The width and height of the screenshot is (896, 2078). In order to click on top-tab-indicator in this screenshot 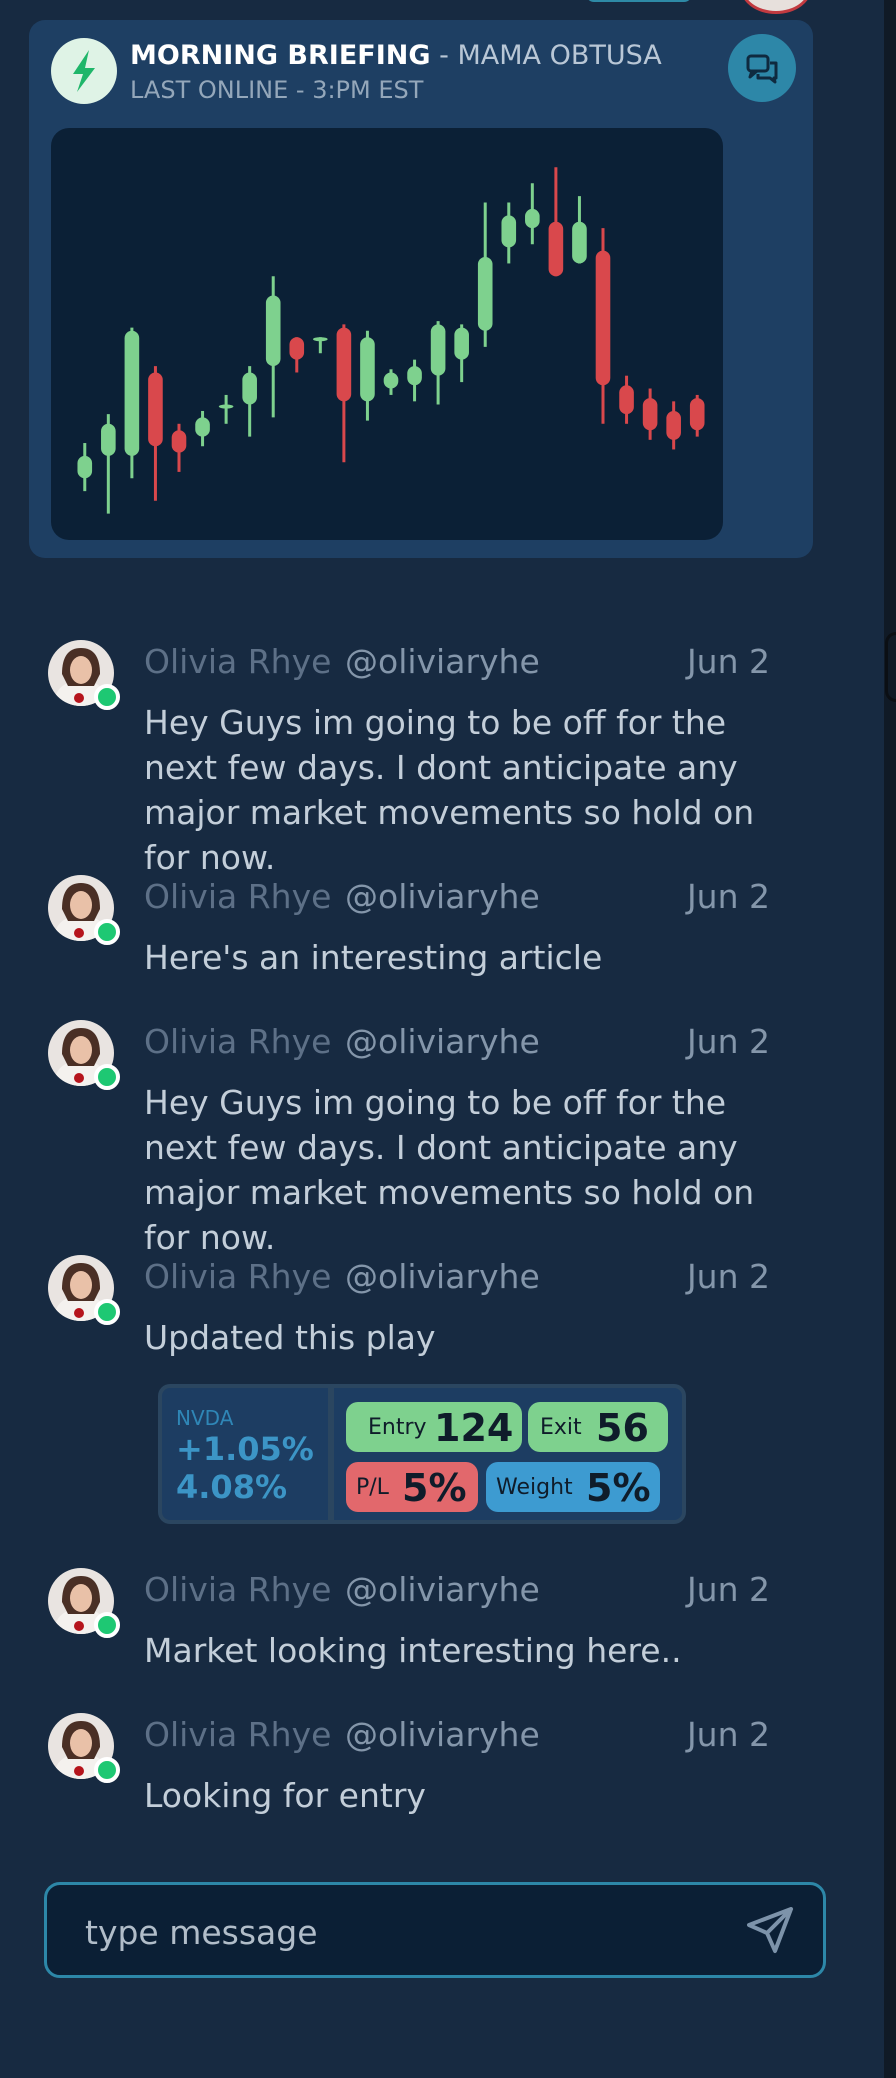, I will do `click(639, 1)`.